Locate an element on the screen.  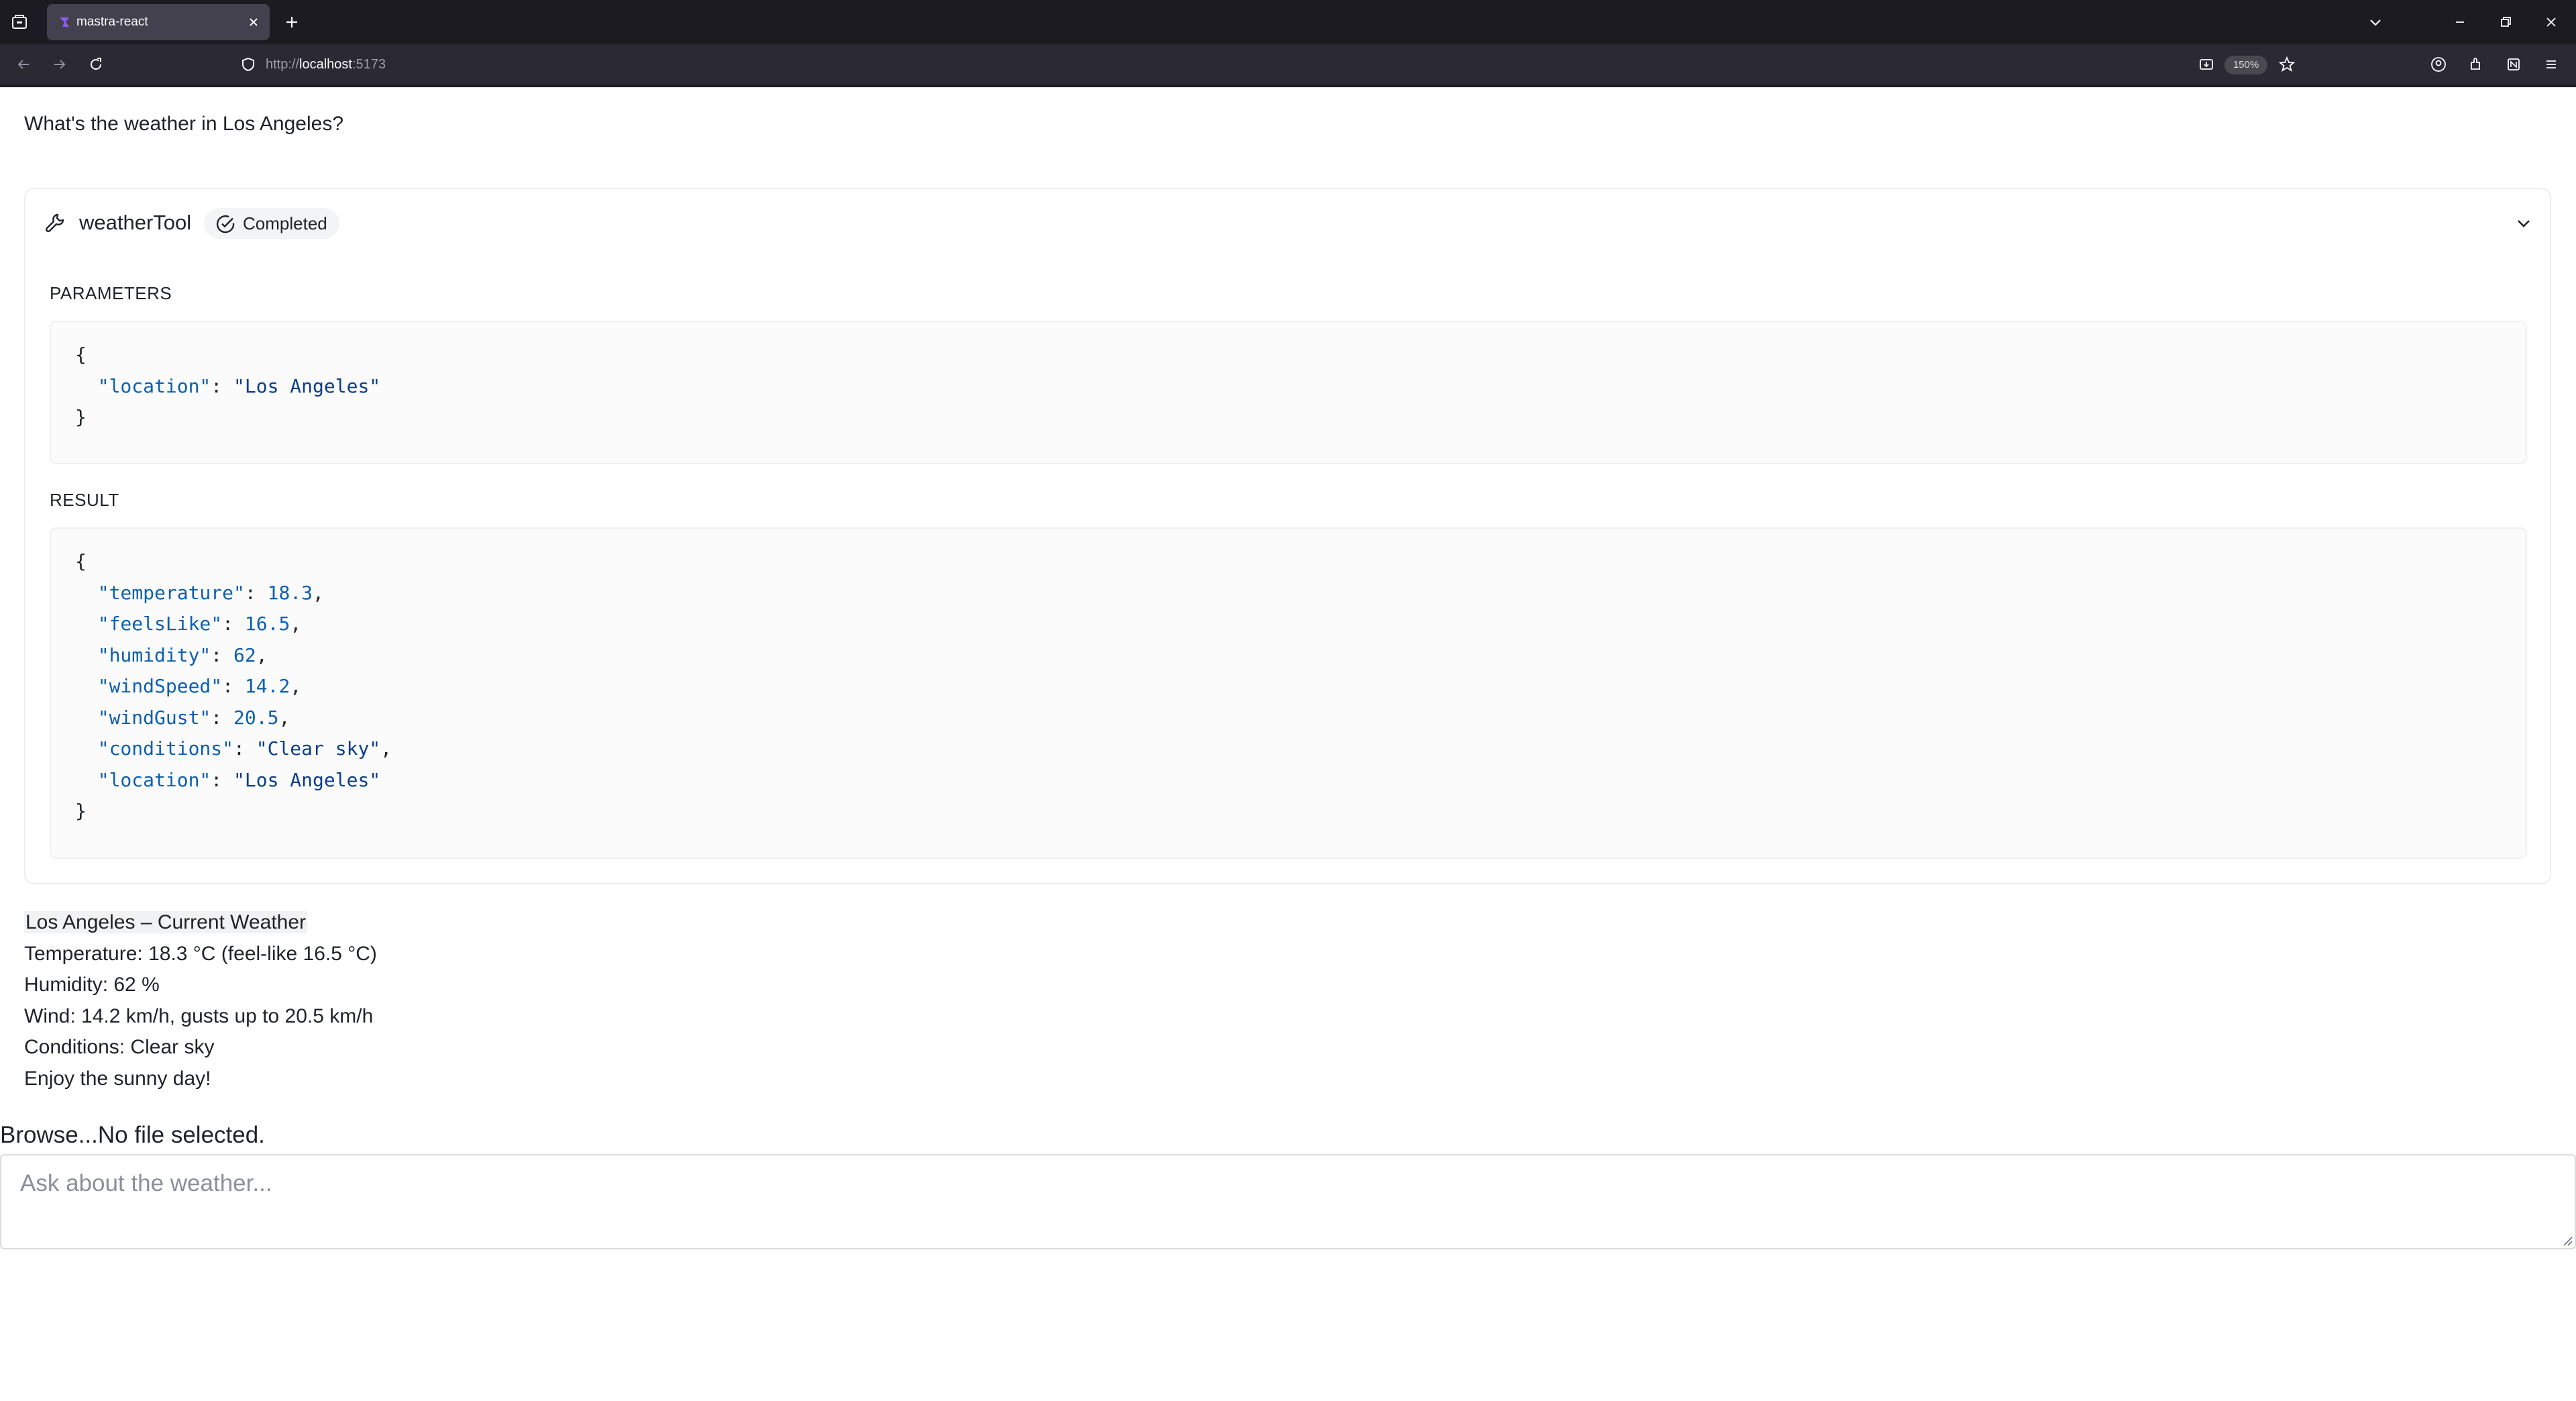
close-window-icon is located at coordinates (2551, 22).